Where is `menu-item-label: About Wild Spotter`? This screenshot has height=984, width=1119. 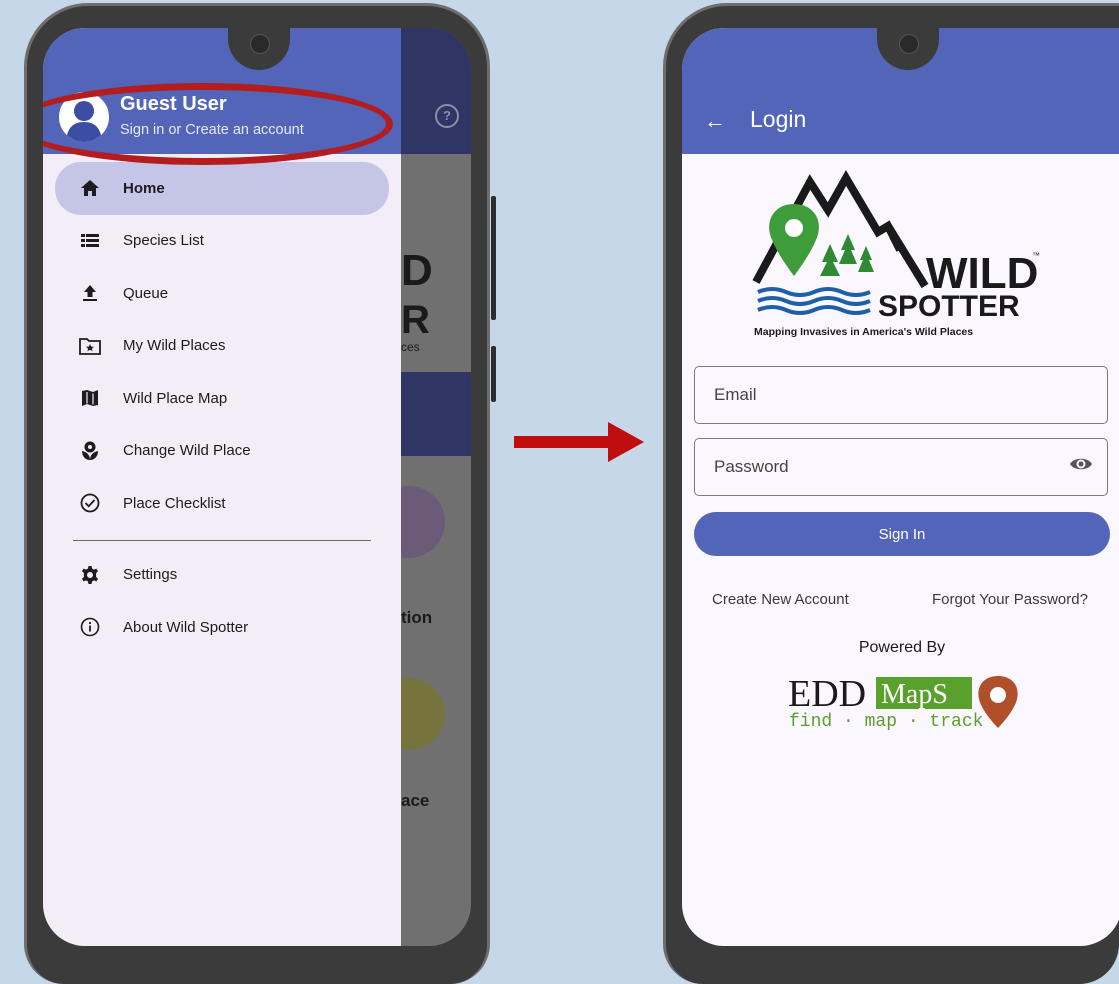 menu-item-label: About Wild Spotter is located at coordinates (186, 627).